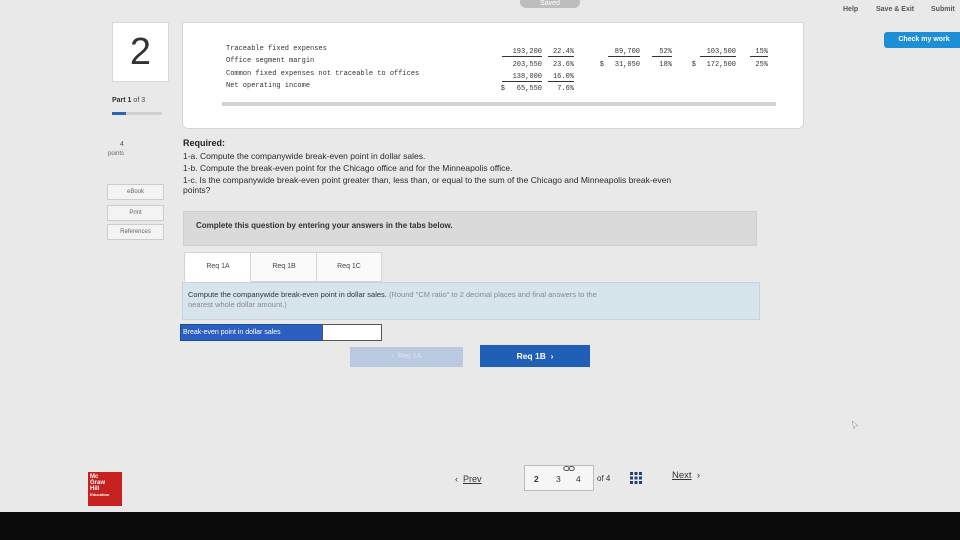  What do you see at coordinates (721, 65) in the screenshot?
I see `cell-minneapolis: 172,500` at bounding box center [721, 65].